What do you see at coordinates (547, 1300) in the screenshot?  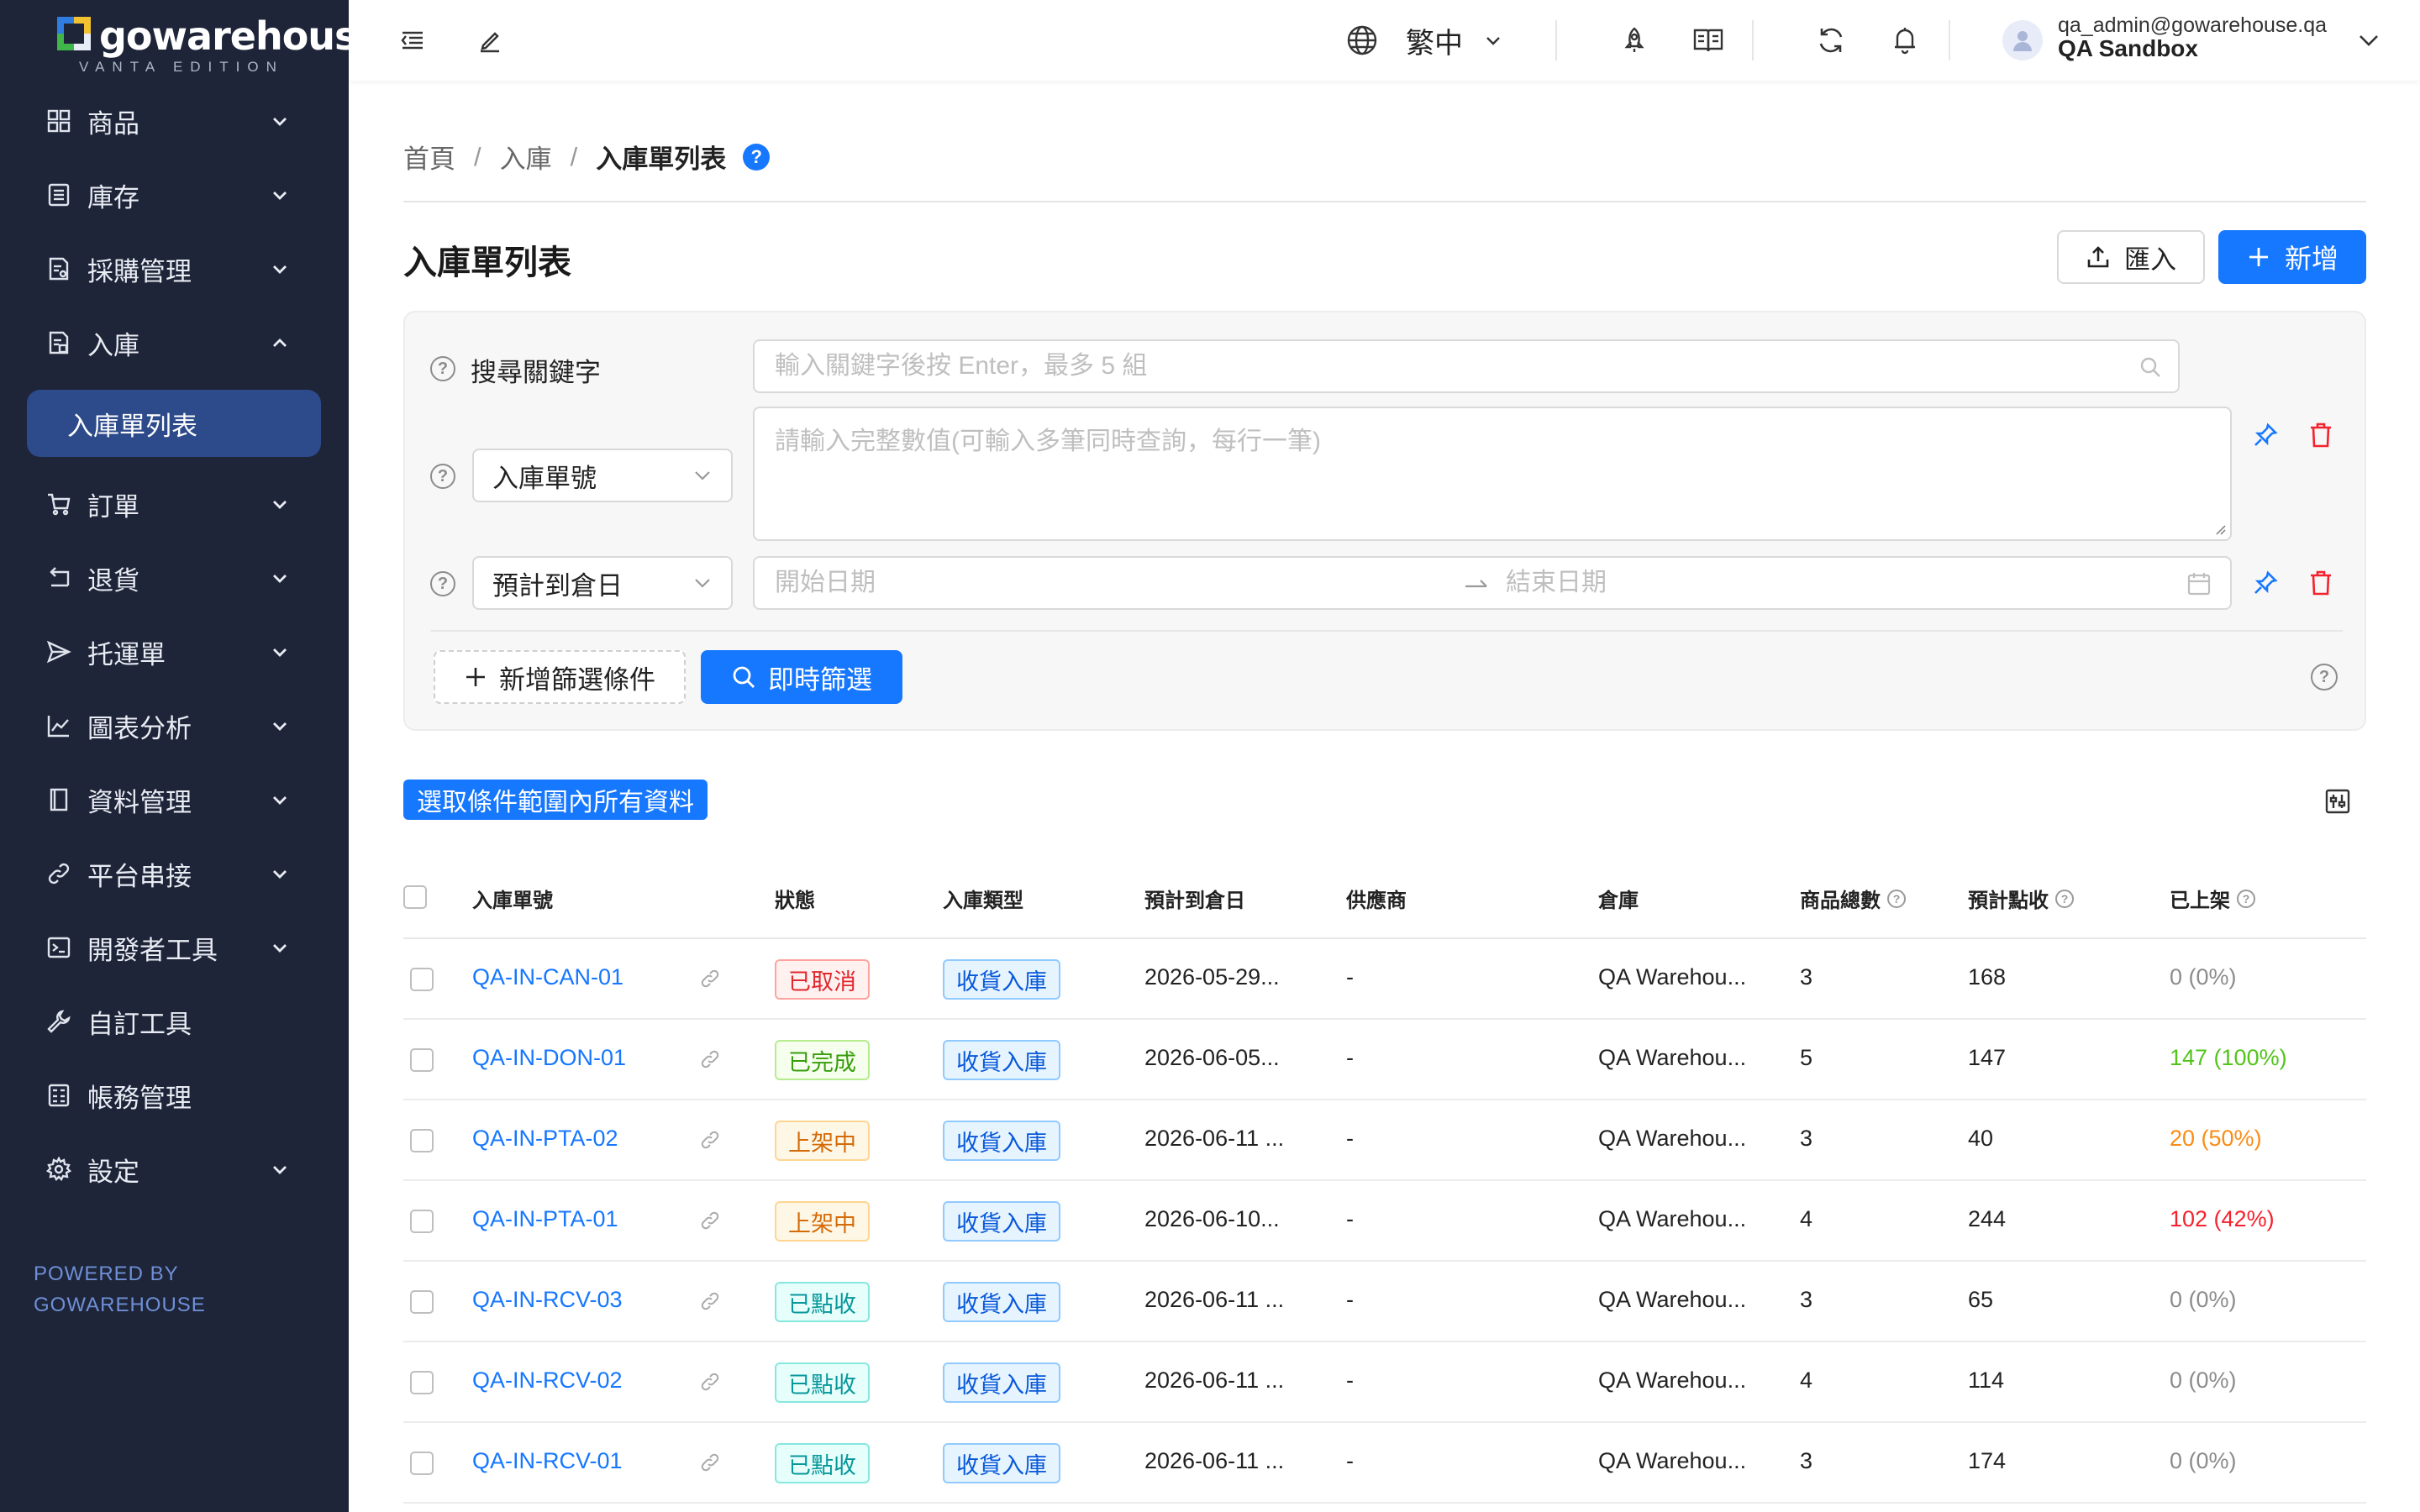 I see `inbound-no-link: QA-IN-RCV-03` at bounding box center [547, 1300].